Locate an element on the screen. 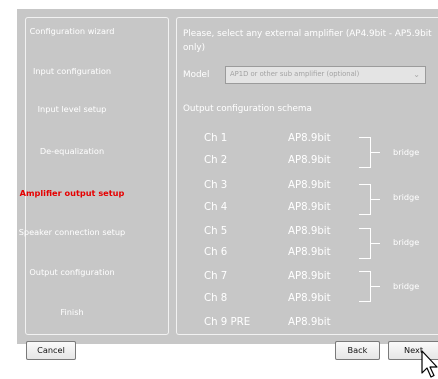 Image resolution: width=438 pixels, height=379 pixels. nav-step-input-configuration: Input configuration is located at coordinates (72, 71).